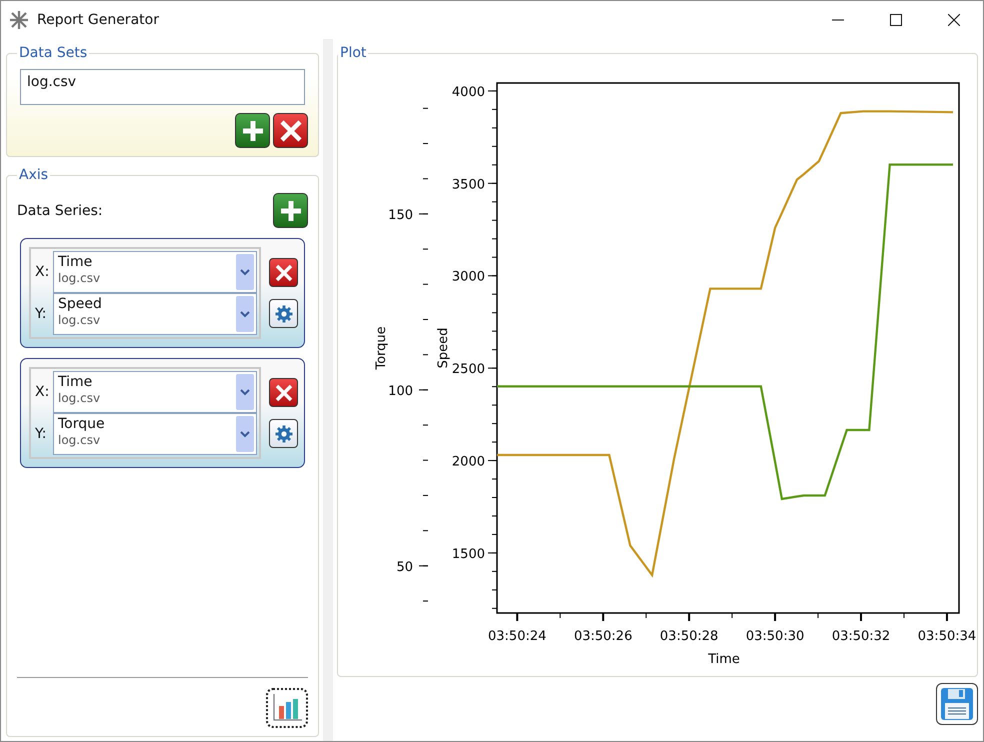 The image size is (984, 742). Describe the element at coordinates (468, 92) in the screenshot. I see `tick-label: 4000` at that location.